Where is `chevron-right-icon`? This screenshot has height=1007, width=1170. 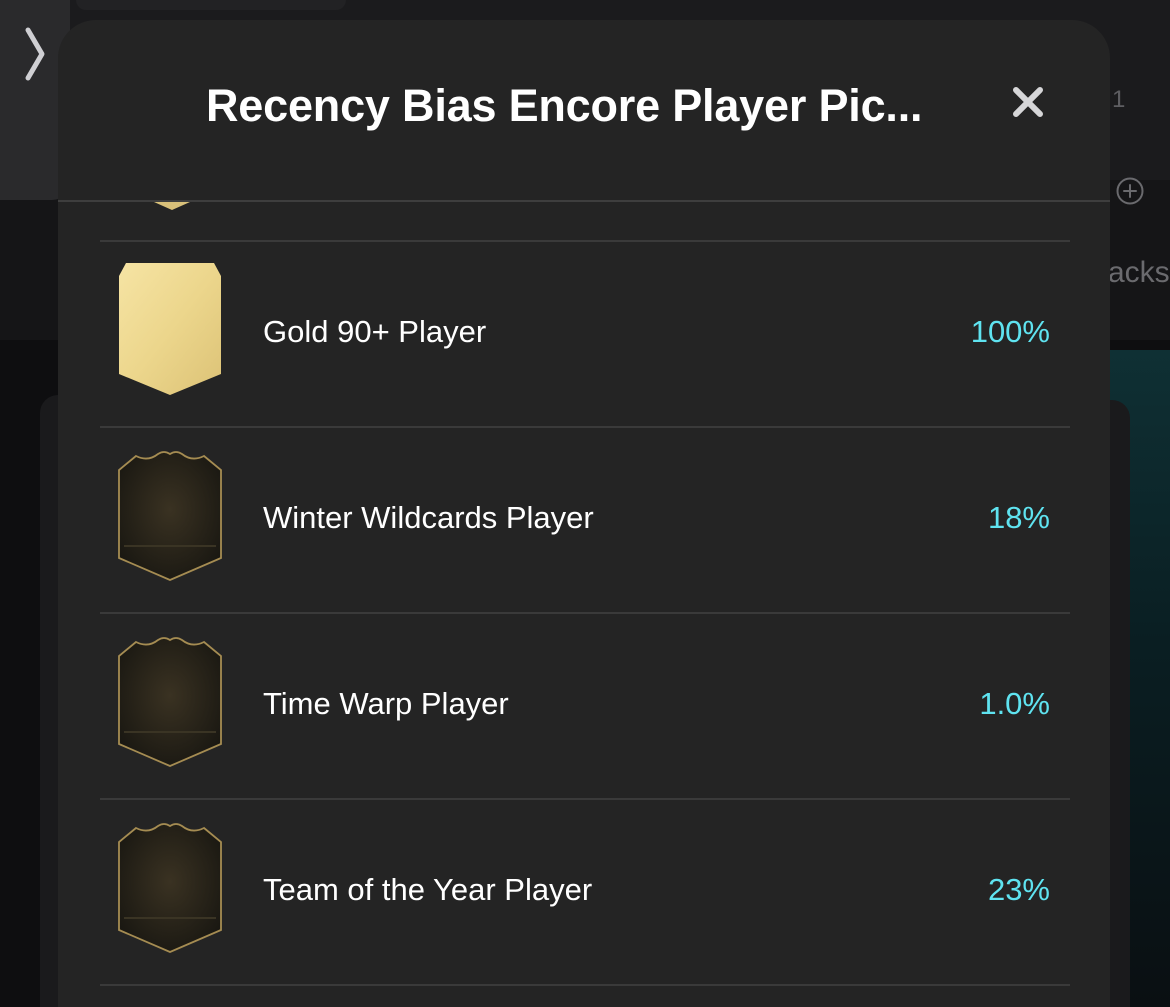
chevron-right-icon is located at coordinates (35, 54).